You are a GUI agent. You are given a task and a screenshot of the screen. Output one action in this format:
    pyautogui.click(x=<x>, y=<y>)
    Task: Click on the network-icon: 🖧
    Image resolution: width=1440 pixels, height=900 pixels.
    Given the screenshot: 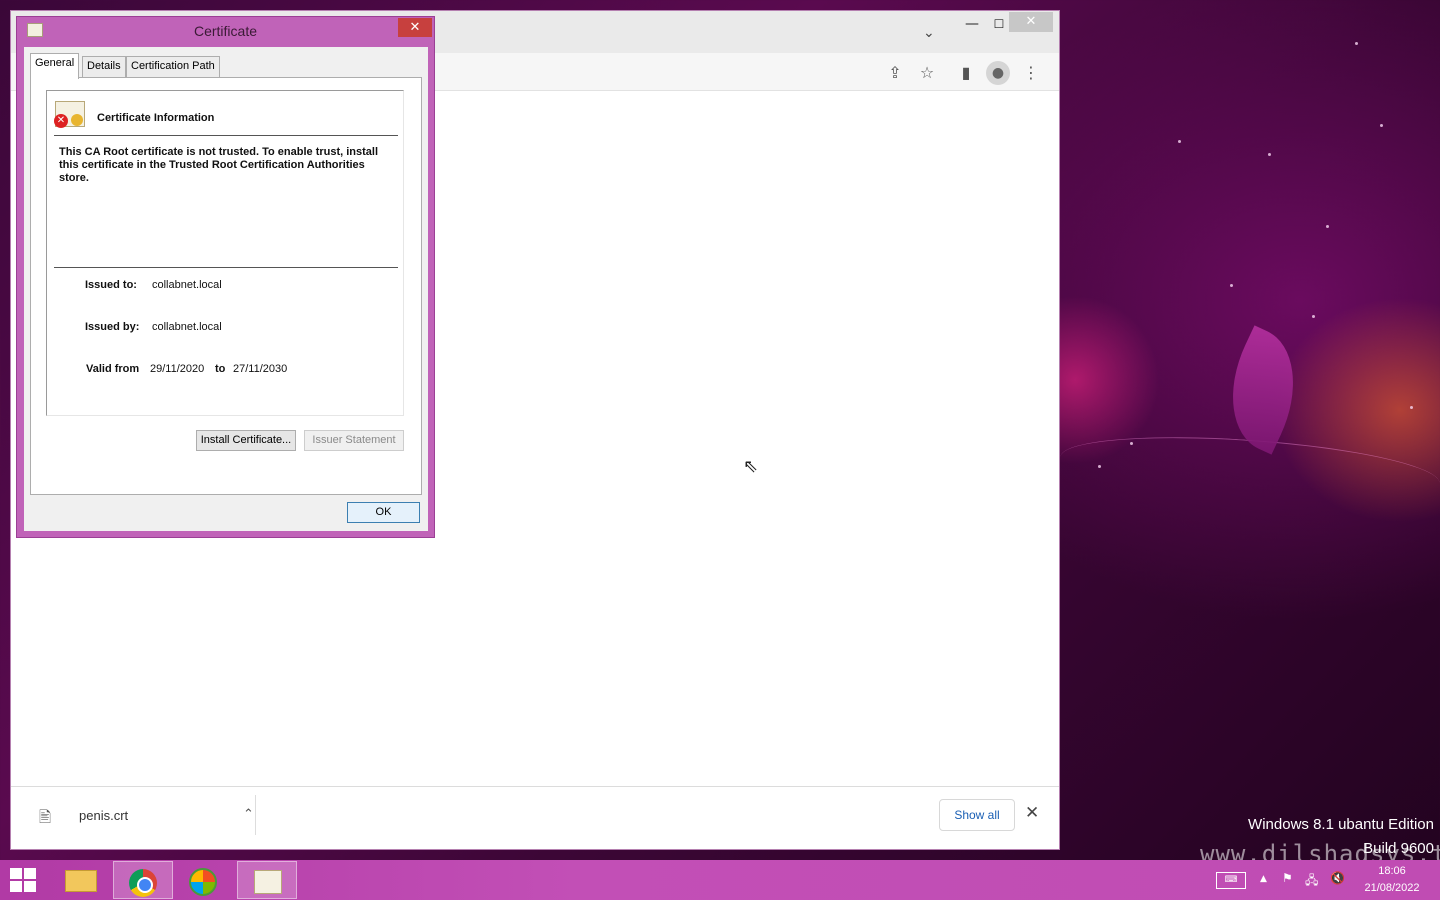 What is the action you would take?
    pyautogui.click(x=1311, y=881)
    